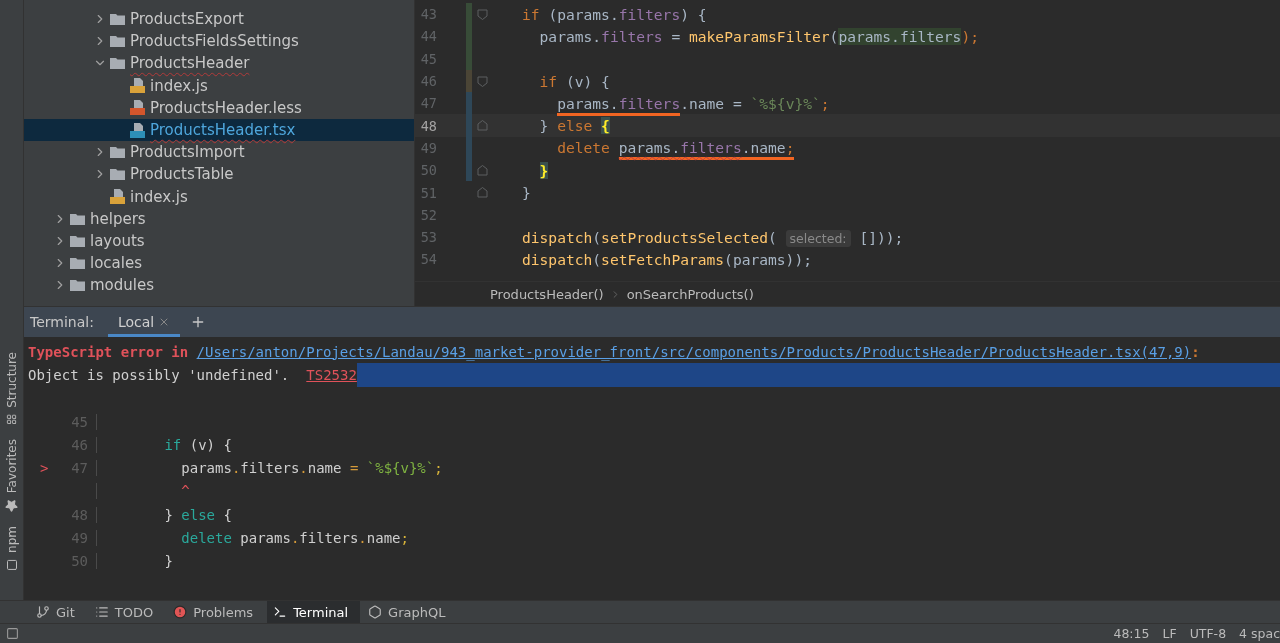 Image resolution: width=1280 pixels, height=643 pixels. Describe the element at coordinates (185, 491) in the screenshot. I see `code-line: ^` at that location.